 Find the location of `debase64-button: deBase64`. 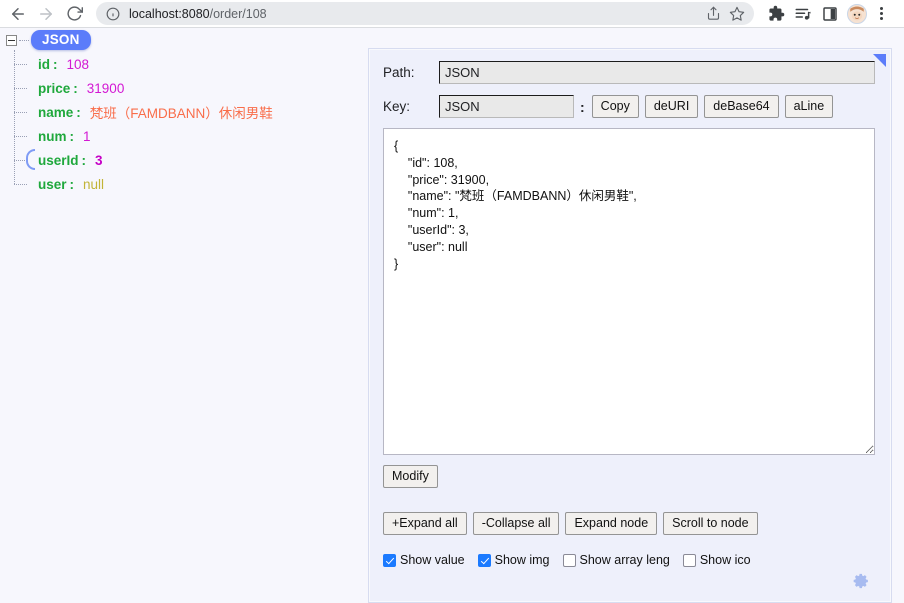

debase64-button: deBase64 is located at coordinates (741, 106).